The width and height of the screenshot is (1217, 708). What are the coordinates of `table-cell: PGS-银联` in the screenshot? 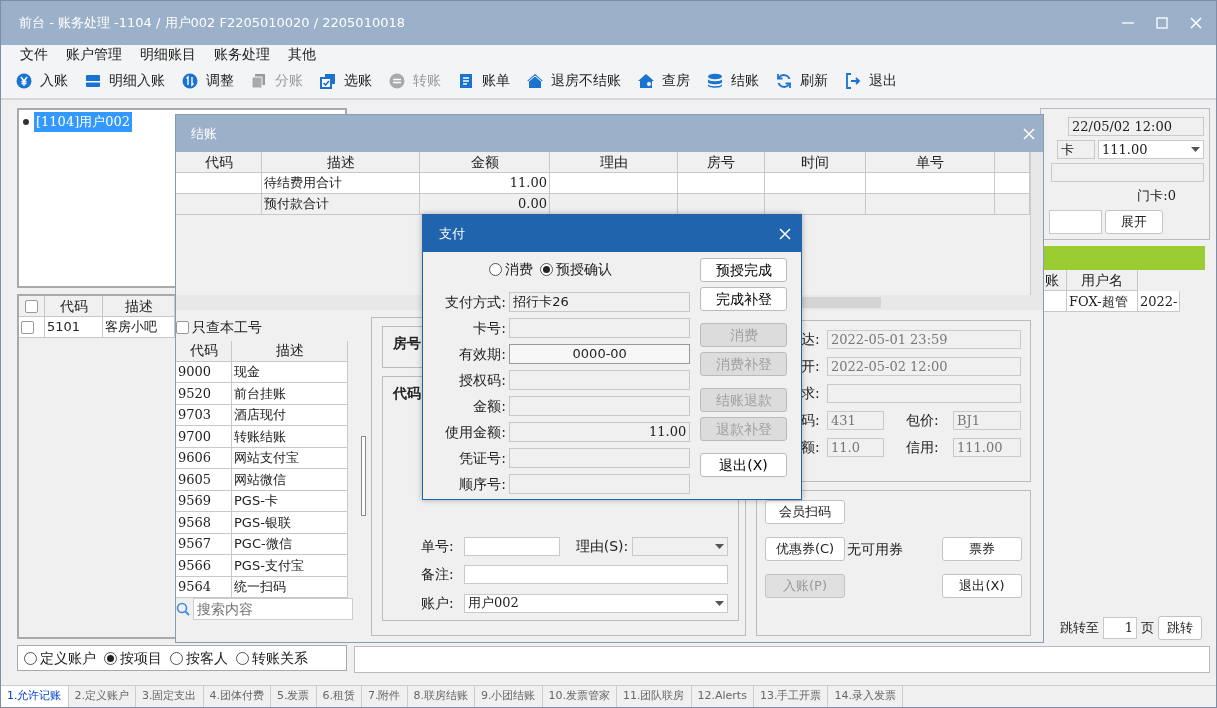 It's located at (290, 523).